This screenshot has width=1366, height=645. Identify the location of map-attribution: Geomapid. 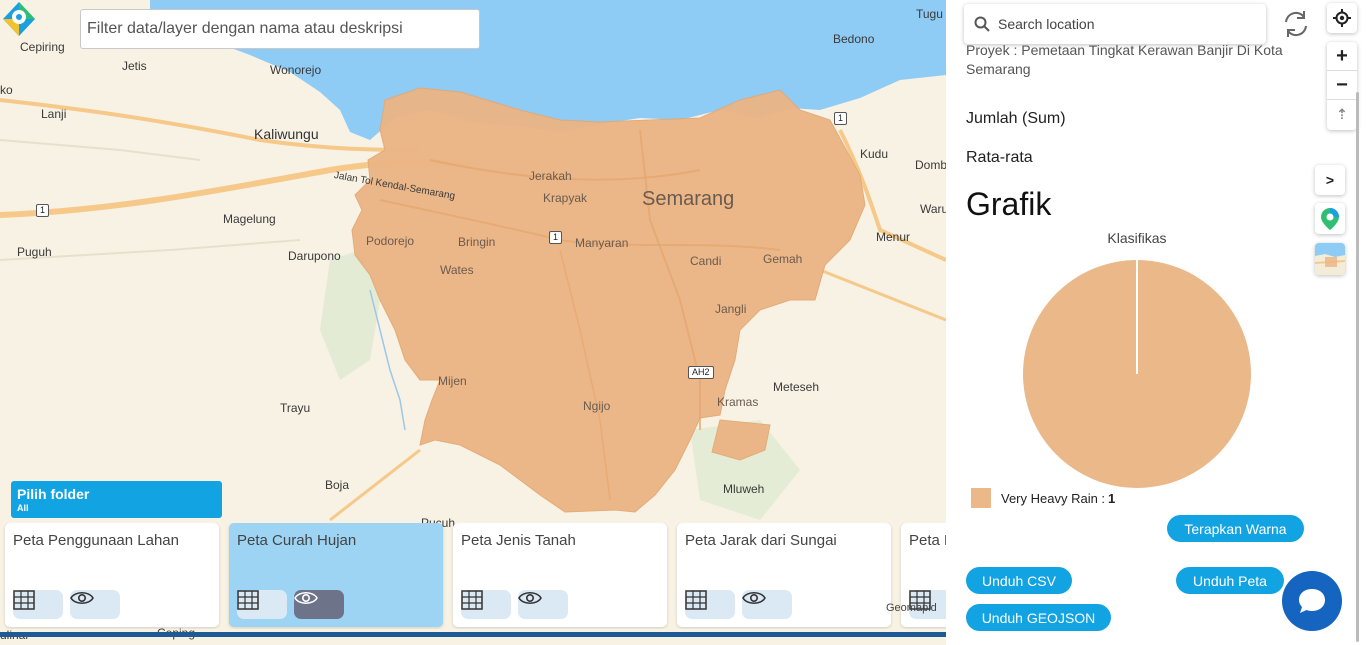
(911, 608).